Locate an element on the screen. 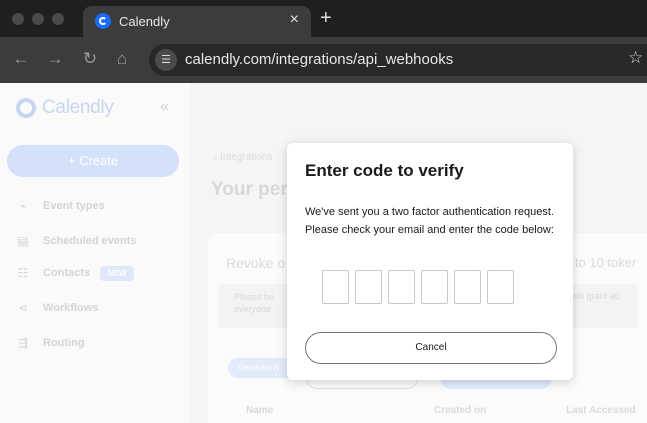 This screenshot has height=423, width=647. card-heading: Revoke o is located at coordinates (256, 263).